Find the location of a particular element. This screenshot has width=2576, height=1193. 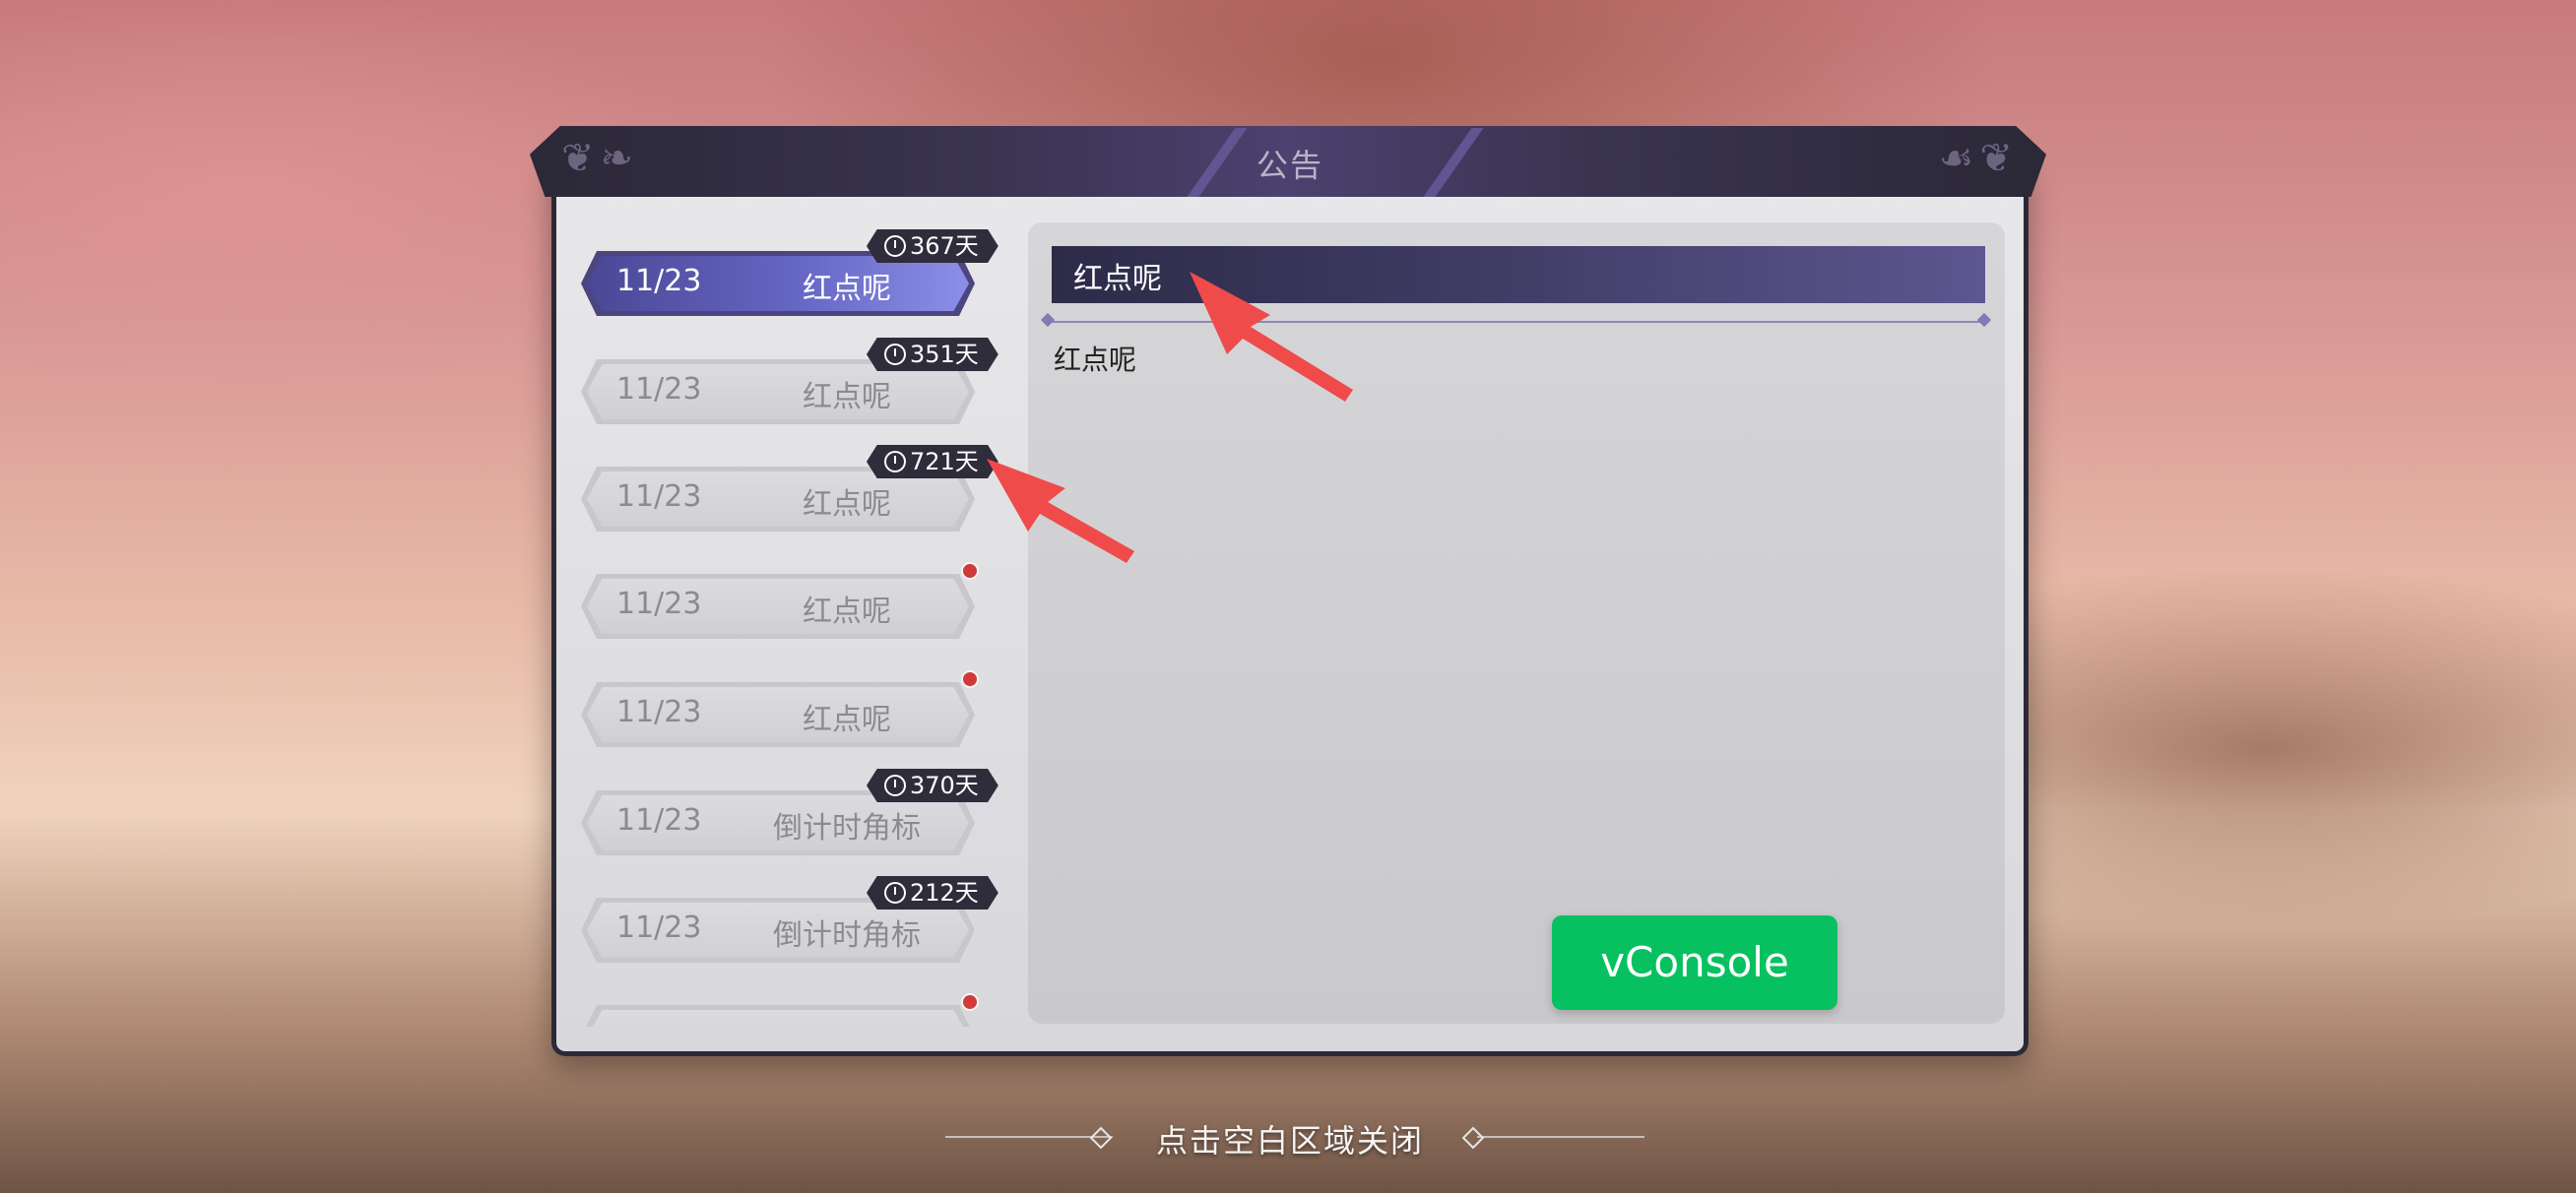

announcement-item: 11/23 红点呢 351天 is located at coordinates (789, 381).